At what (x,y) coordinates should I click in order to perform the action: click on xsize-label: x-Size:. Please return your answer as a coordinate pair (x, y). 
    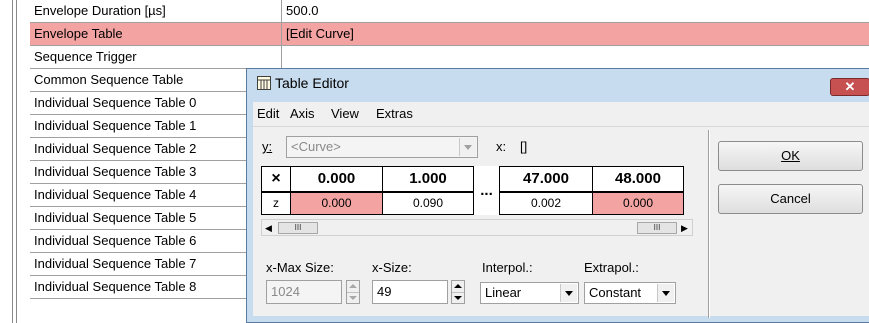
    Looking at the image, I should click on (392, 267).